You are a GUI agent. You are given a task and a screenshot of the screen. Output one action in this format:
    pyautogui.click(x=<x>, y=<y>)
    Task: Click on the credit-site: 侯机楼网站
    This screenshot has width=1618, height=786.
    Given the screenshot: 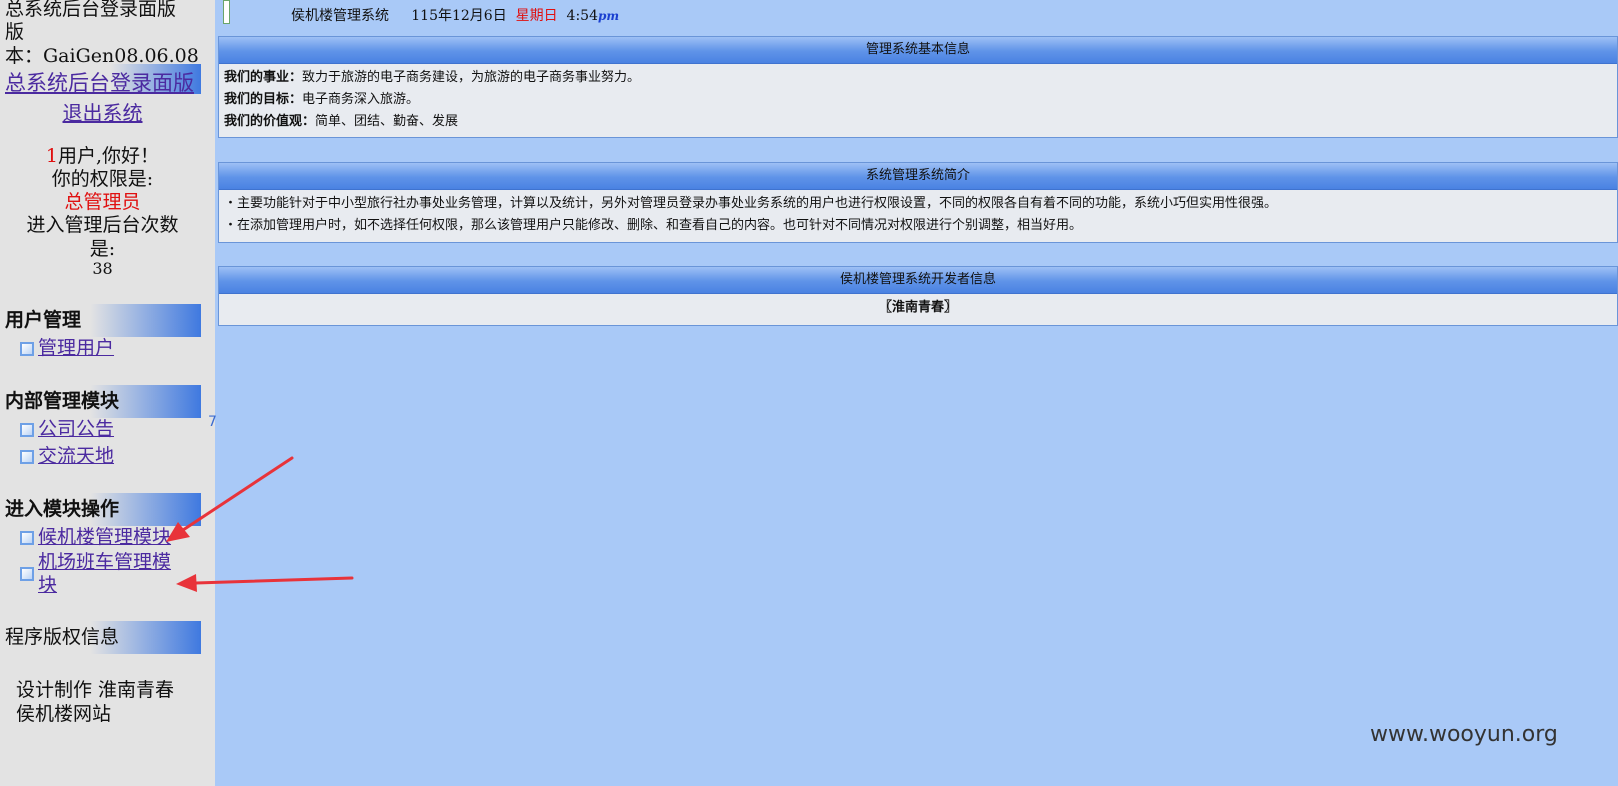 What is the action you would take?
    pyautogui.click(x=64, y=714)
    